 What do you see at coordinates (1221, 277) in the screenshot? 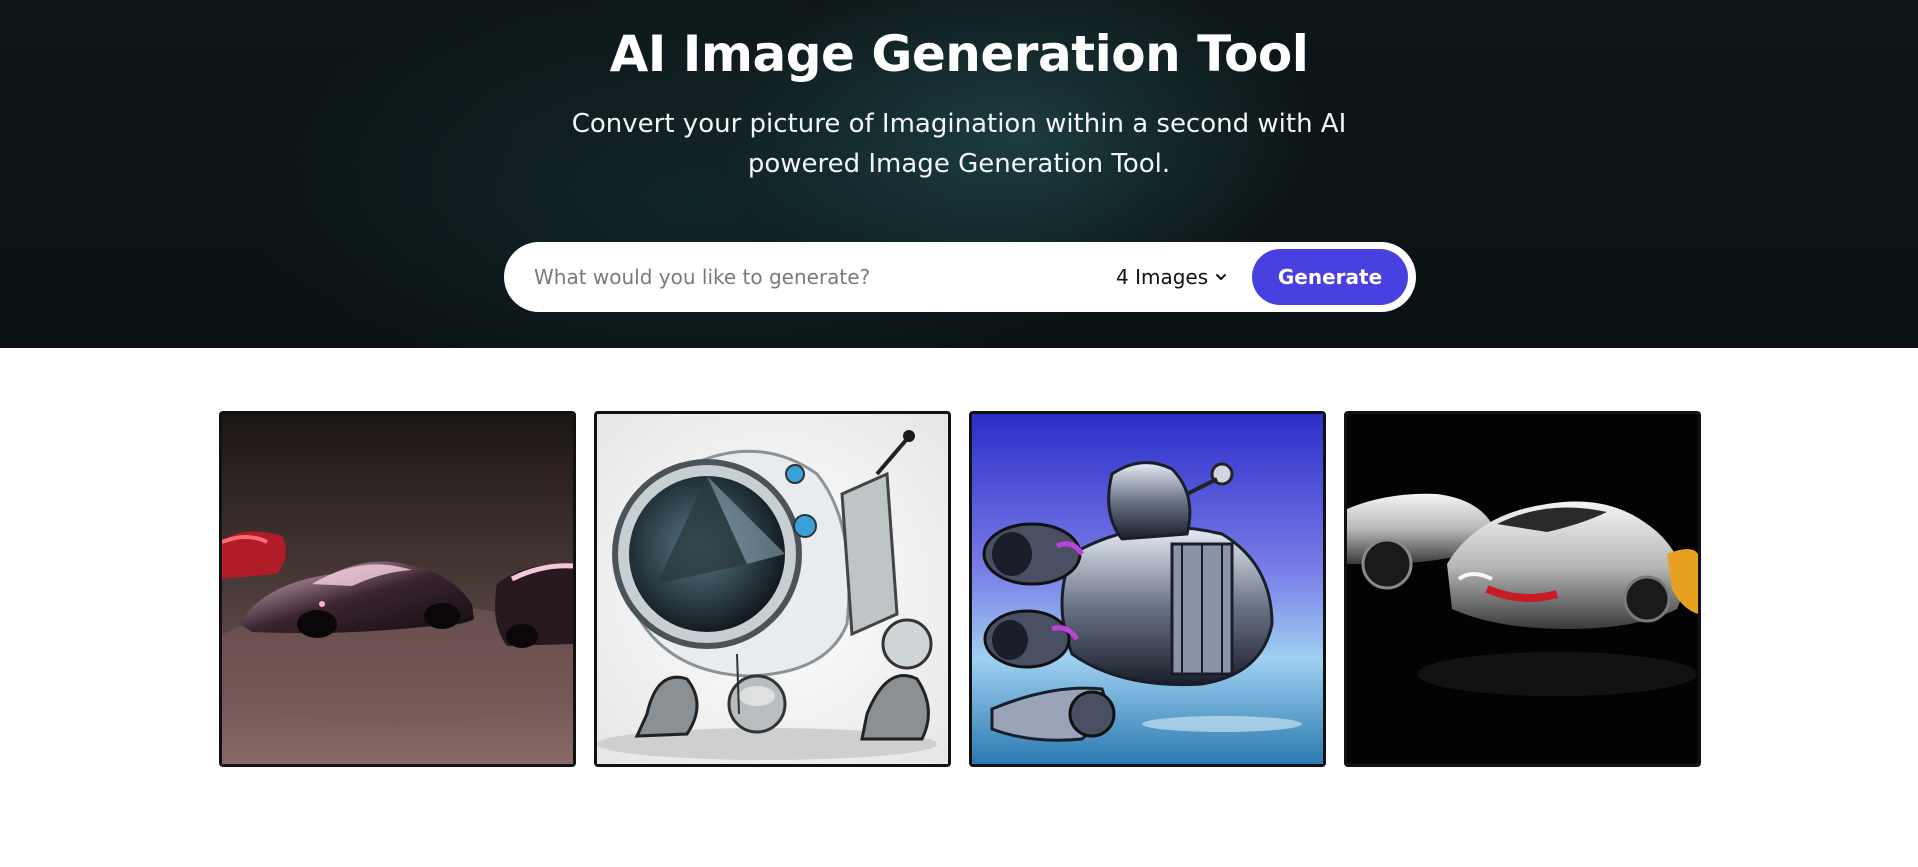
I see `chevron-down-icon` at bounding box center [1221, 277].